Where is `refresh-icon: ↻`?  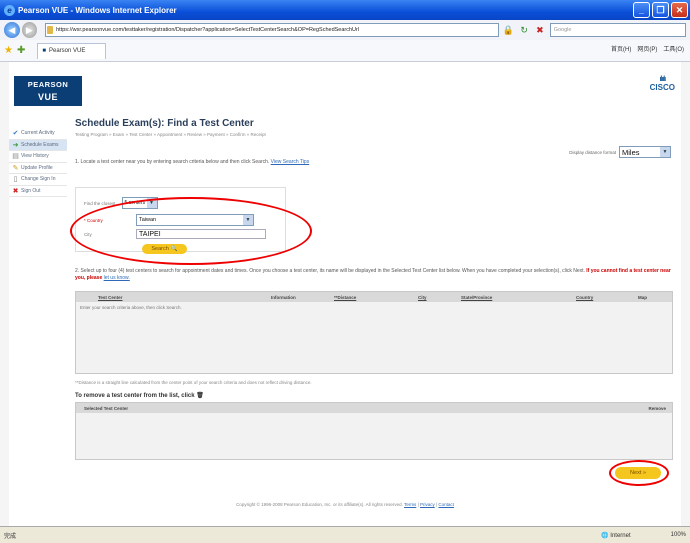
refresh-icon: ↻ is located at coordinates (524, 30).